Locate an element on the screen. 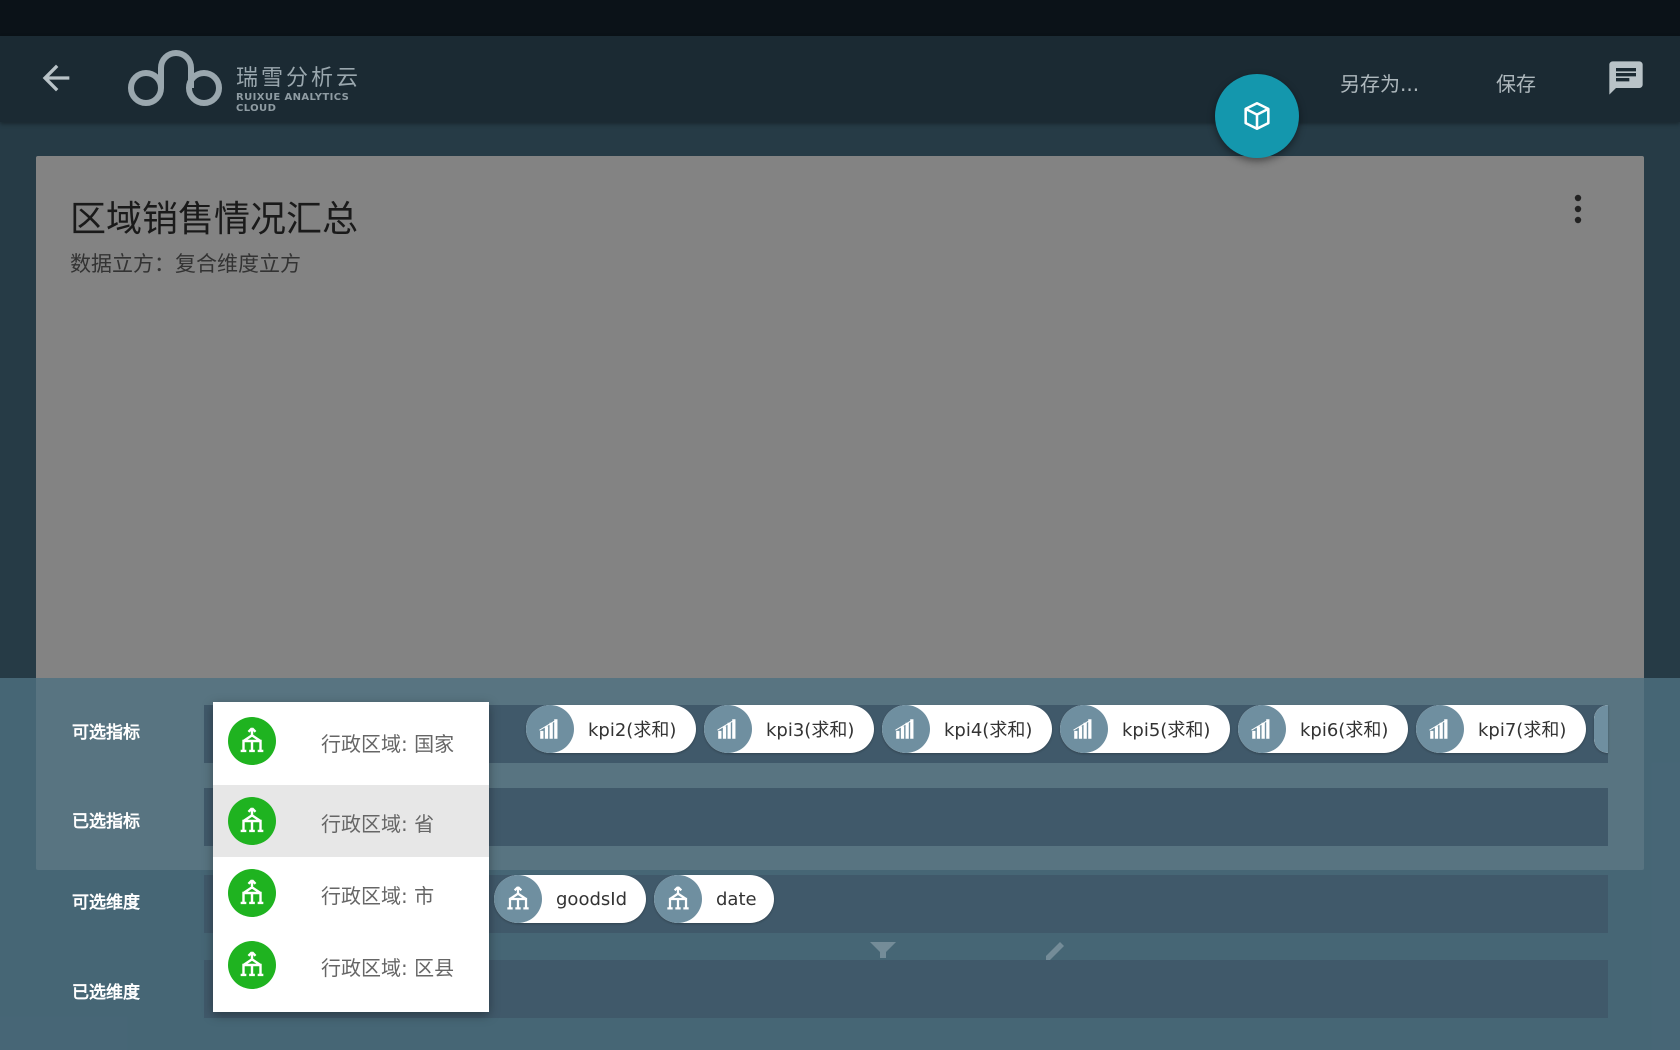 The width and height of the screenshot is (1680, 1050). dropdown-item-county: 行政区域: 区县 is located at coordinates (351, 965).